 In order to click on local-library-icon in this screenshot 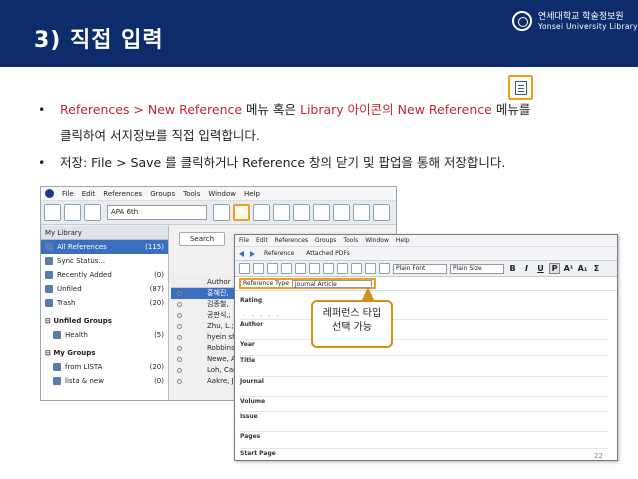, I will do `click(52, 212)`.